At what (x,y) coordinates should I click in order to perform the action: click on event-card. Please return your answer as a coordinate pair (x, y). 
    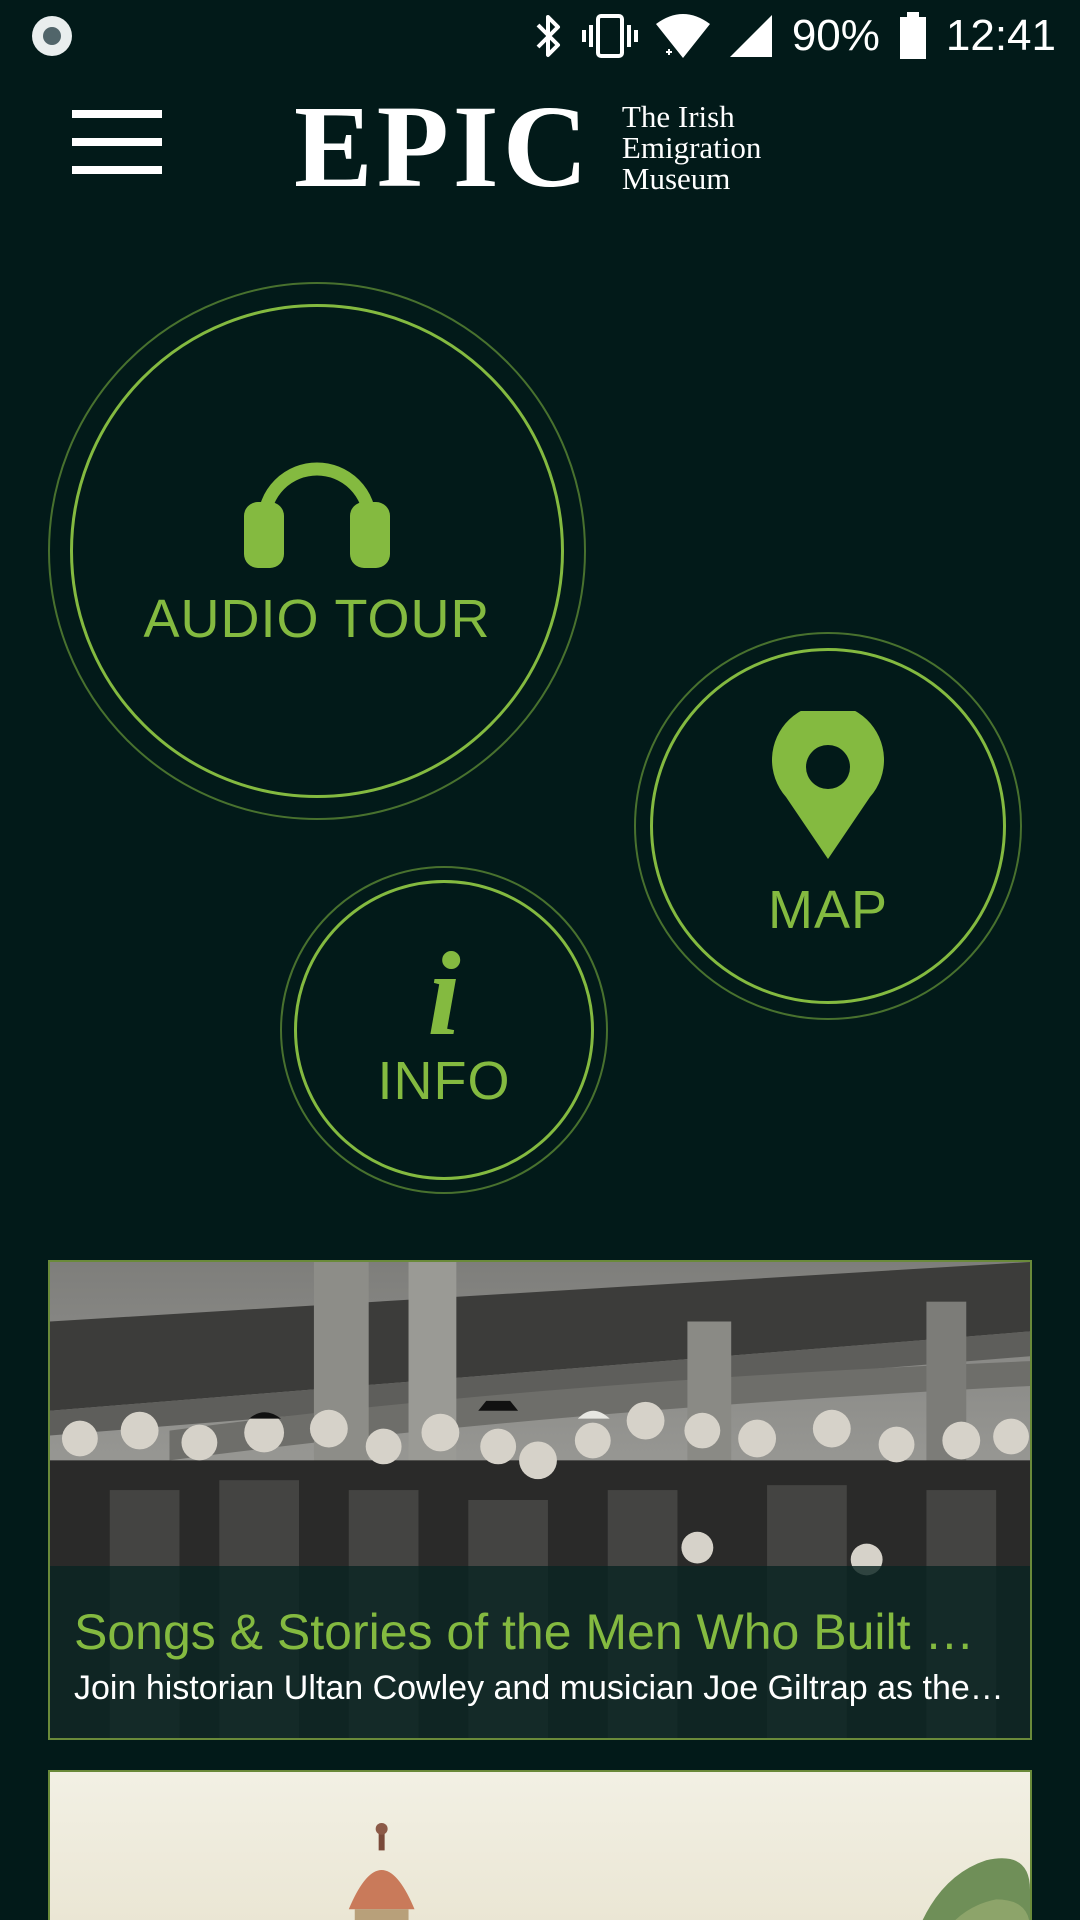
    Looking at the image, I should click on (540, 1845).